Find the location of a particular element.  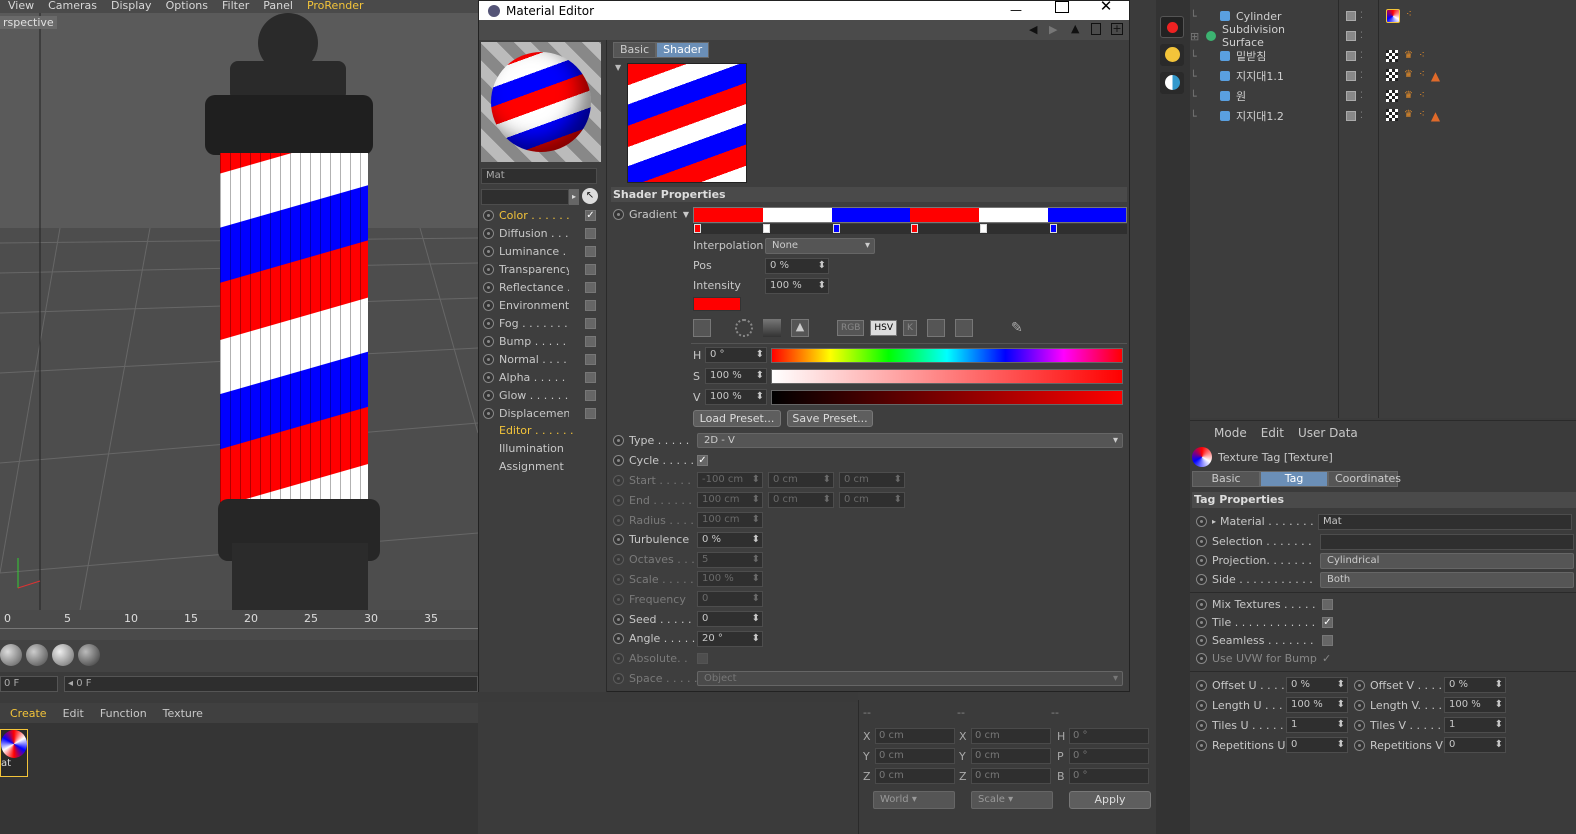

projection-dropdown: Cylindrical is located at coordinates (1447, 560).